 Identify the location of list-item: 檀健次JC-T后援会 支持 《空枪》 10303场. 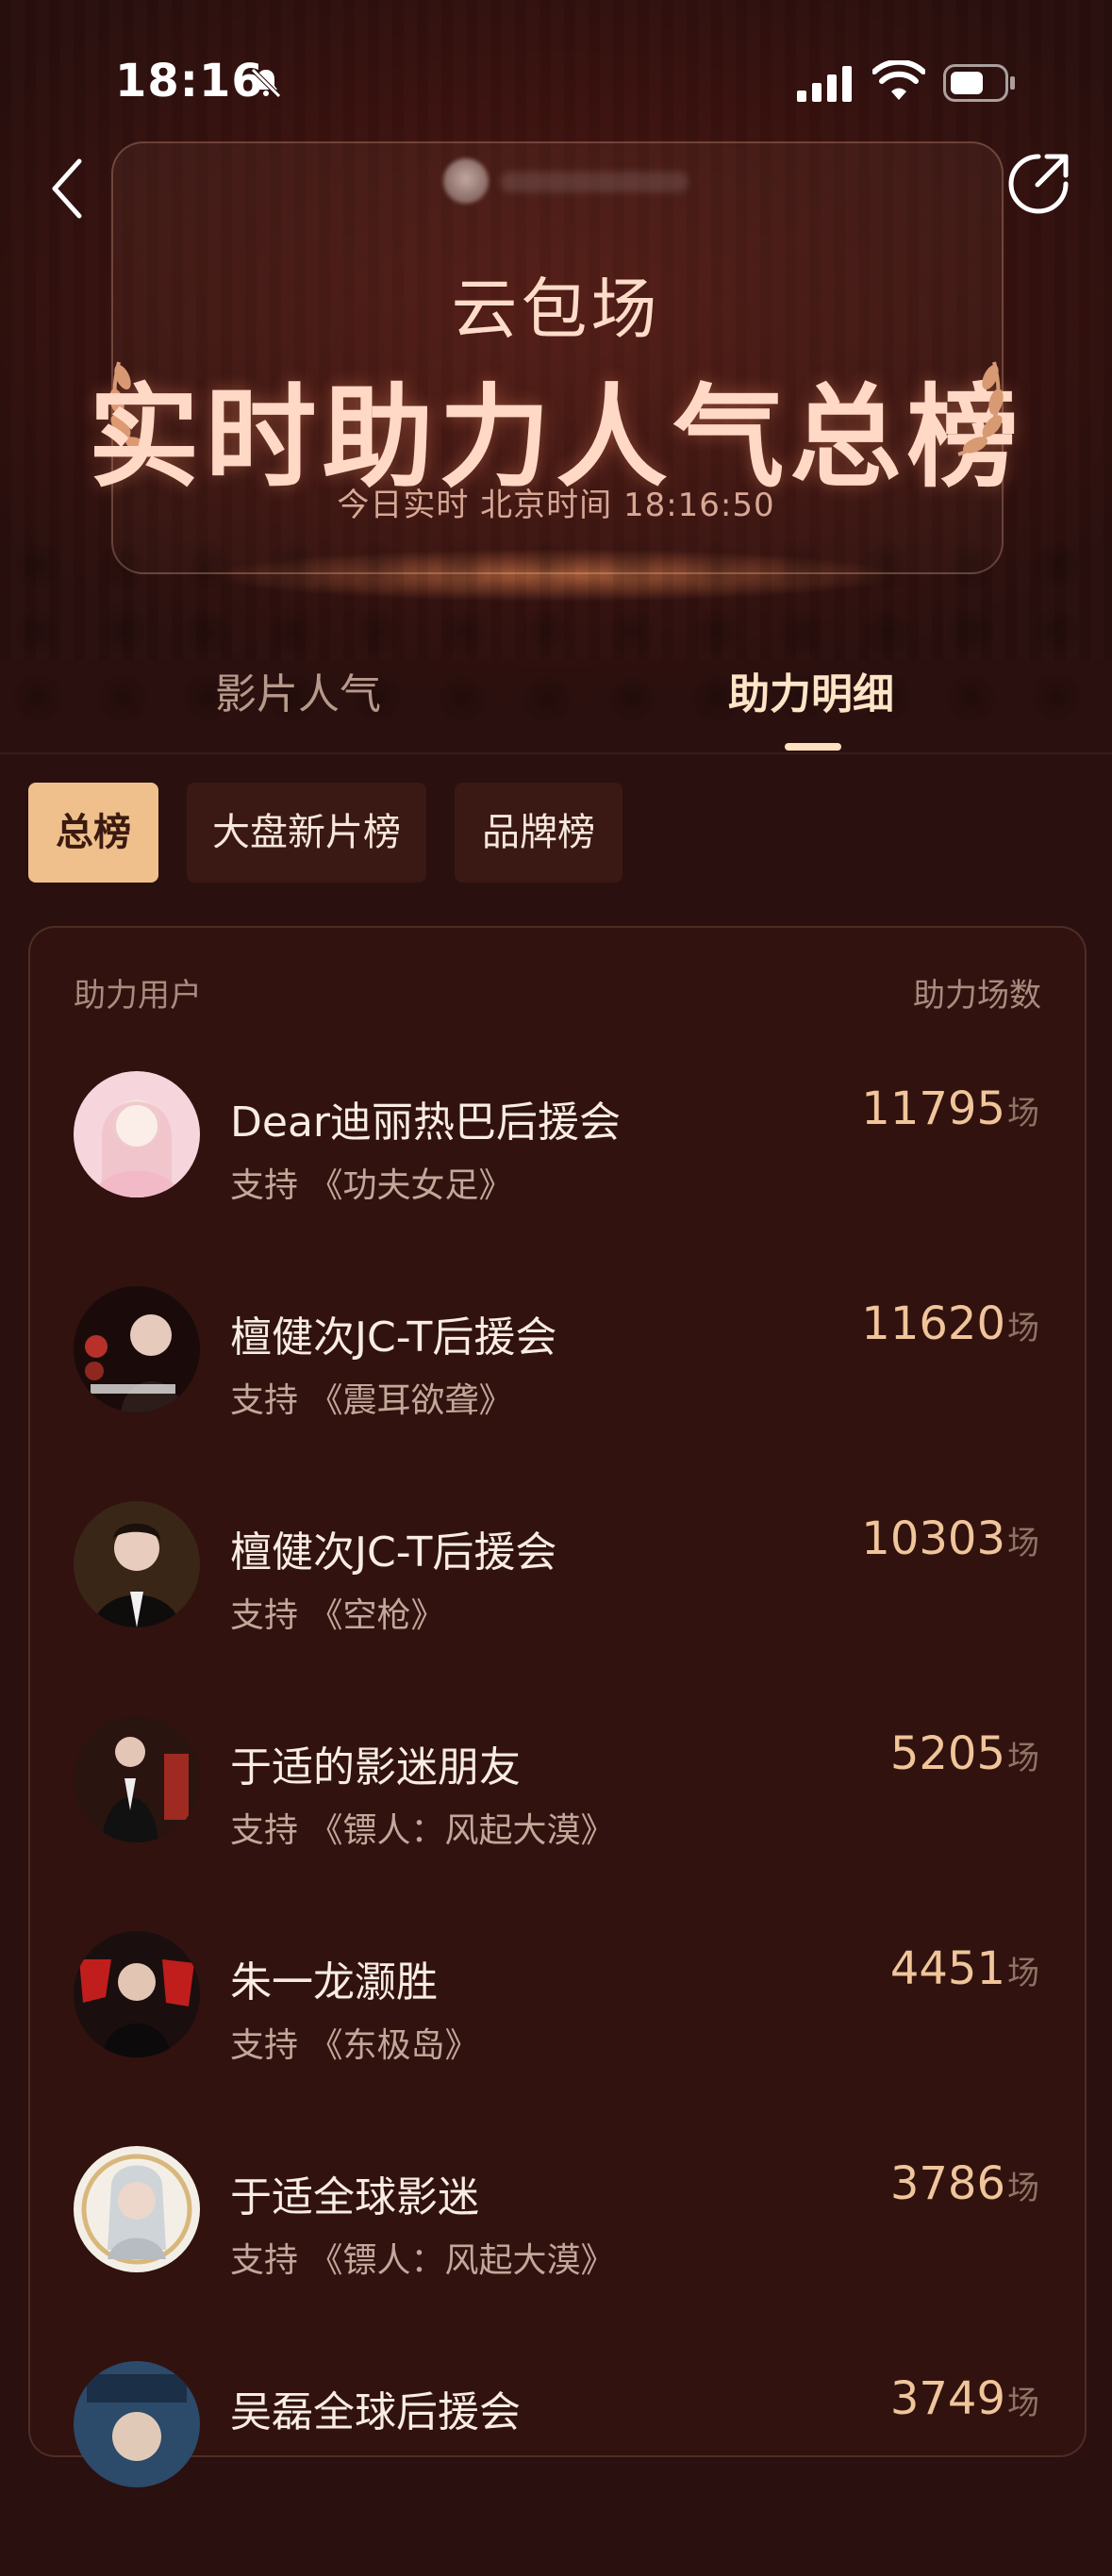
(557, 1608).